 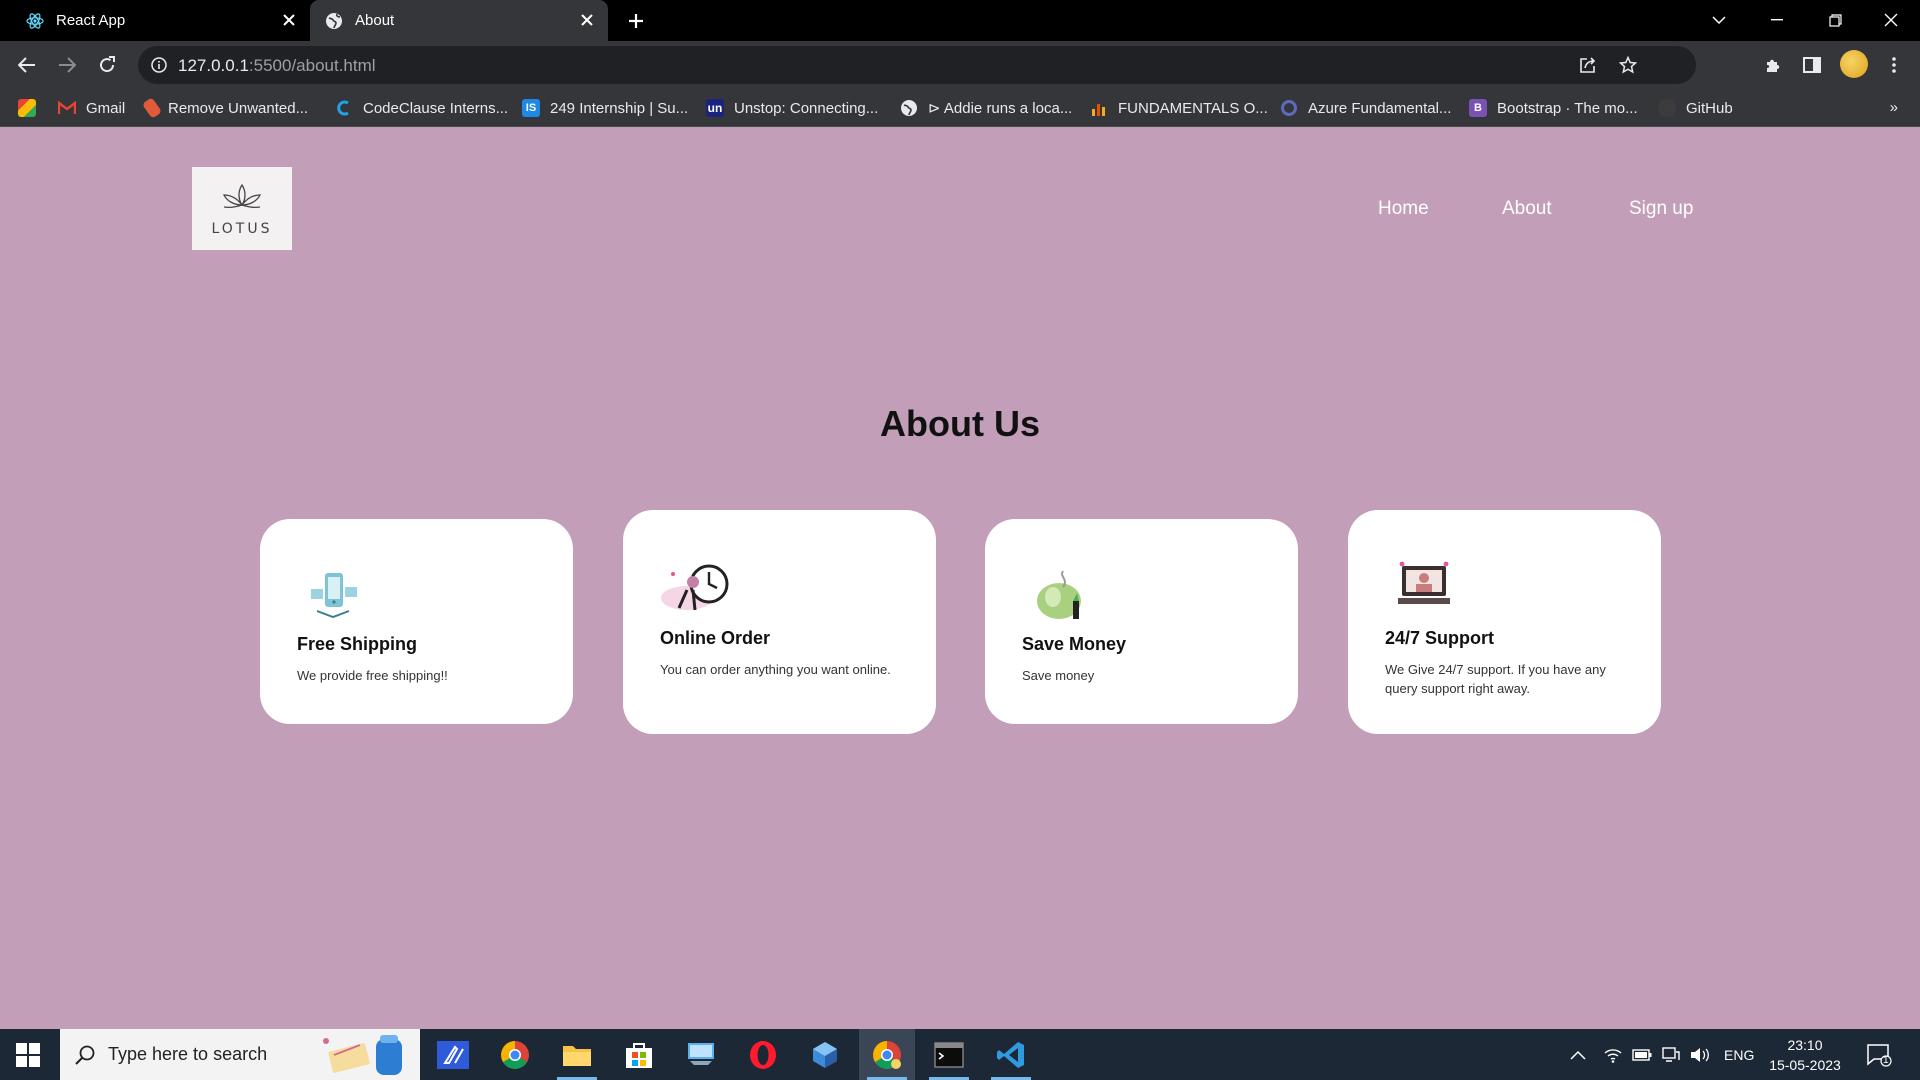 I want to click on eraser-icon, so click(x=152, y=108).